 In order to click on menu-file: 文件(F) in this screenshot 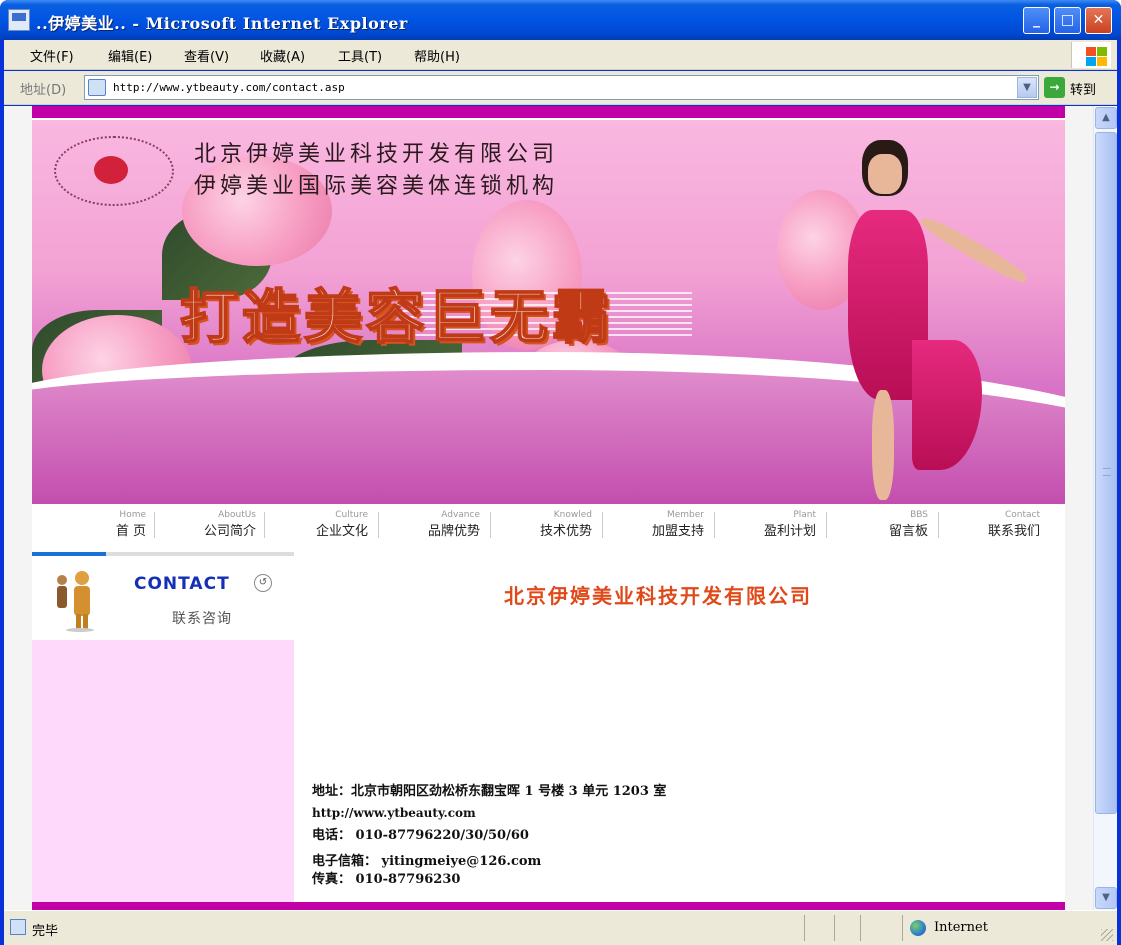, I will do `click(52, 55)`.